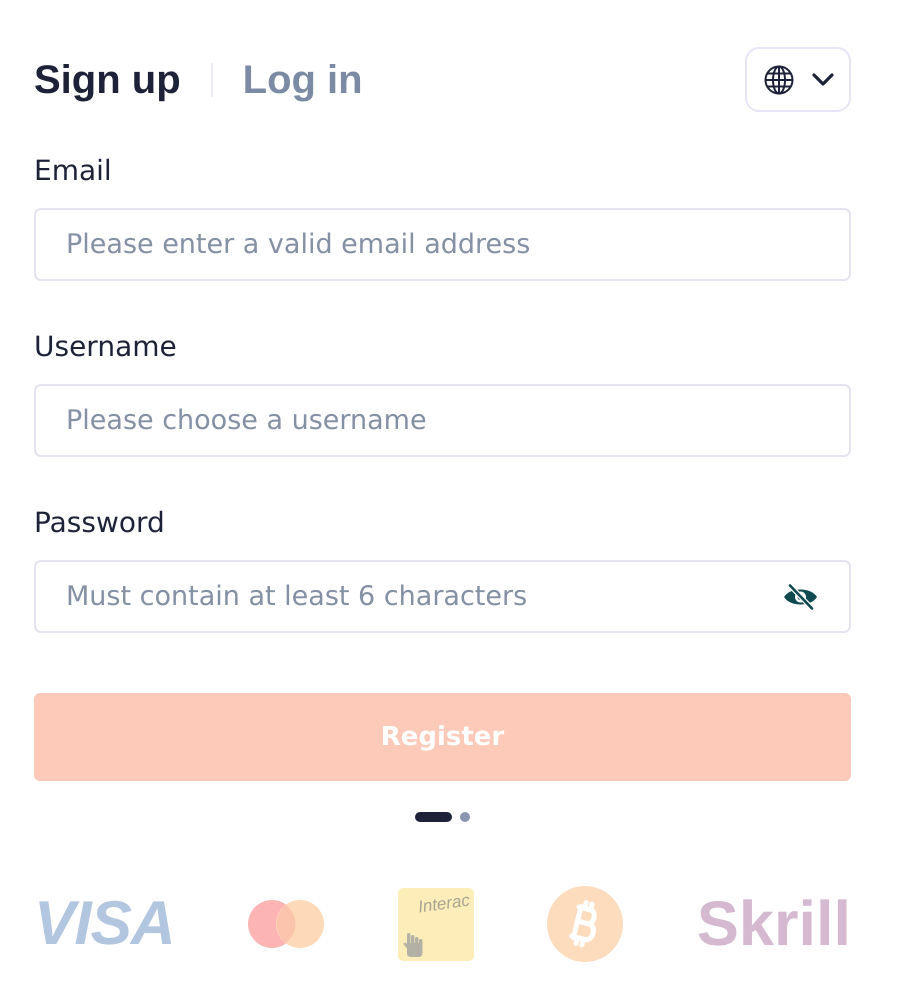  Describe the element at coordinates (302, 79) in the screenshot. I see `tab: Log in` at that location.